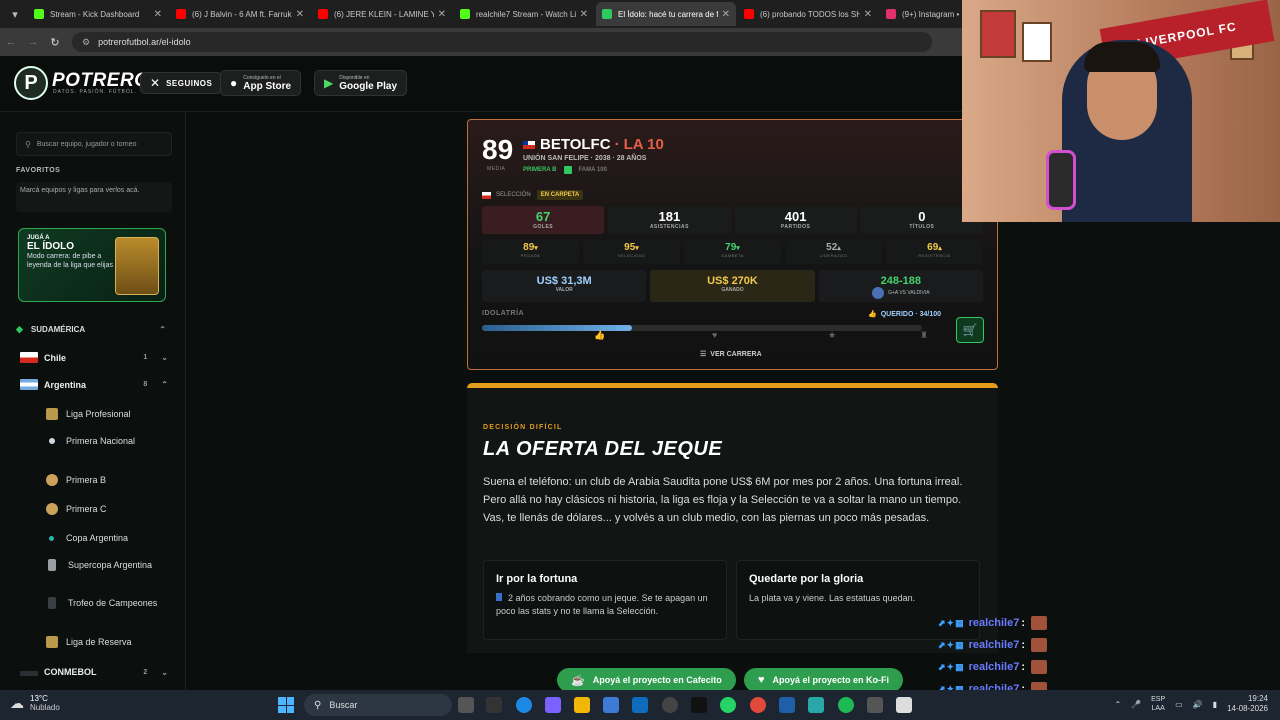  I want to click on browser-tab: (6) J Balvin - 6 AM ft. Farruko ✕, so click(240, 14).